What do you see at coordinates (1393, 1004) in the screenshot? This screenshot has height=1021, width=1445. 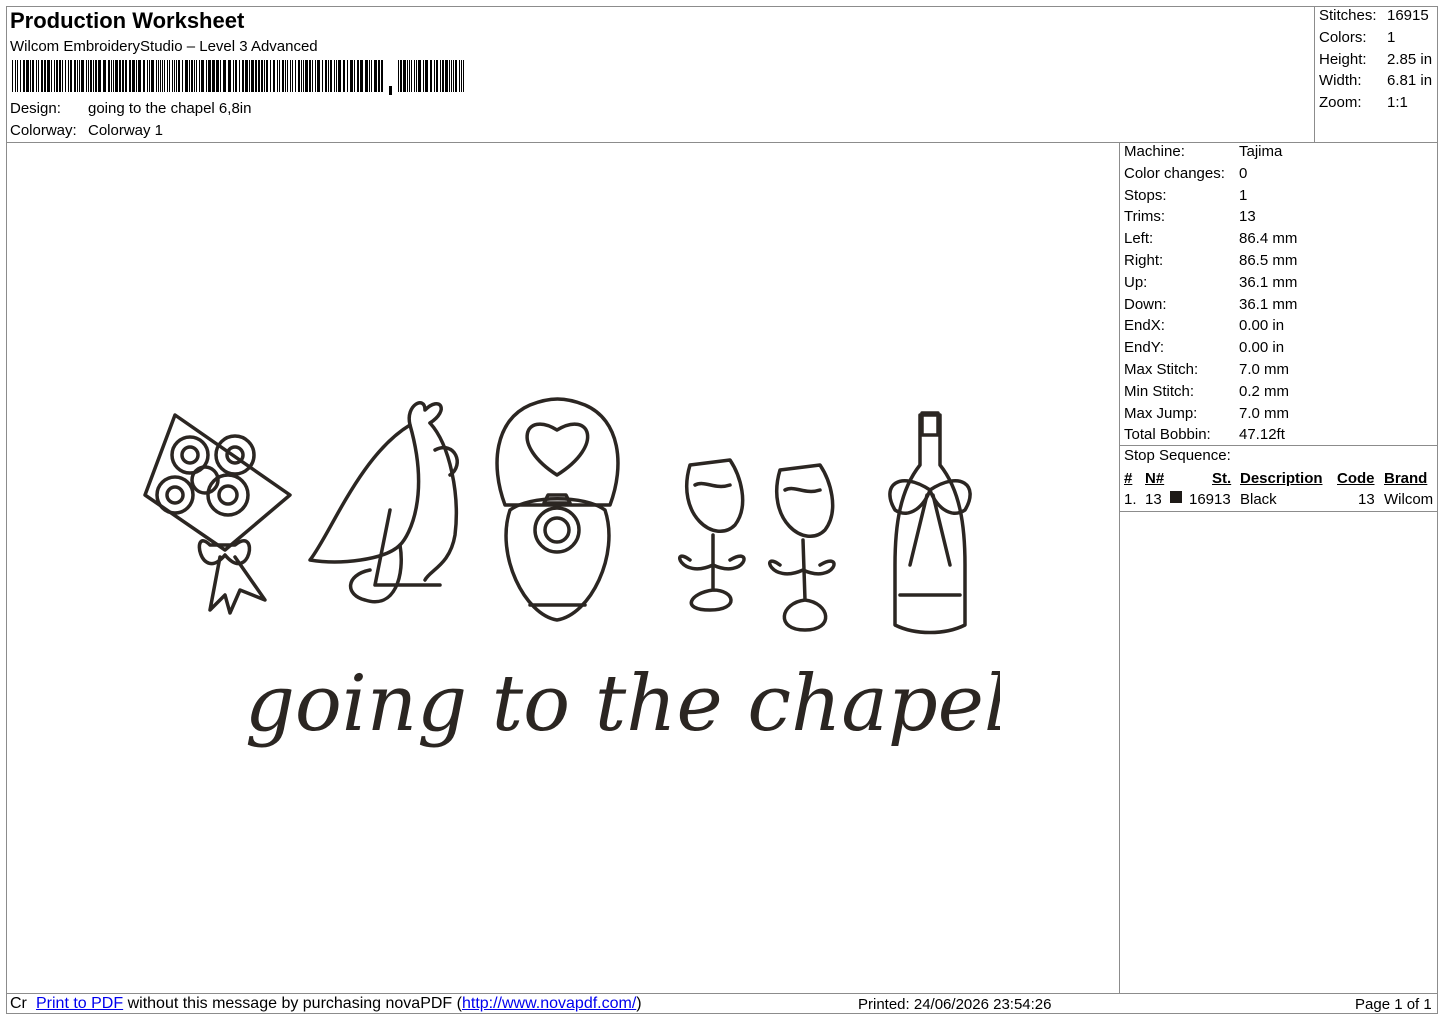 I see `page-number: Page 1 of 1` at bounding box center [1393, 1004].